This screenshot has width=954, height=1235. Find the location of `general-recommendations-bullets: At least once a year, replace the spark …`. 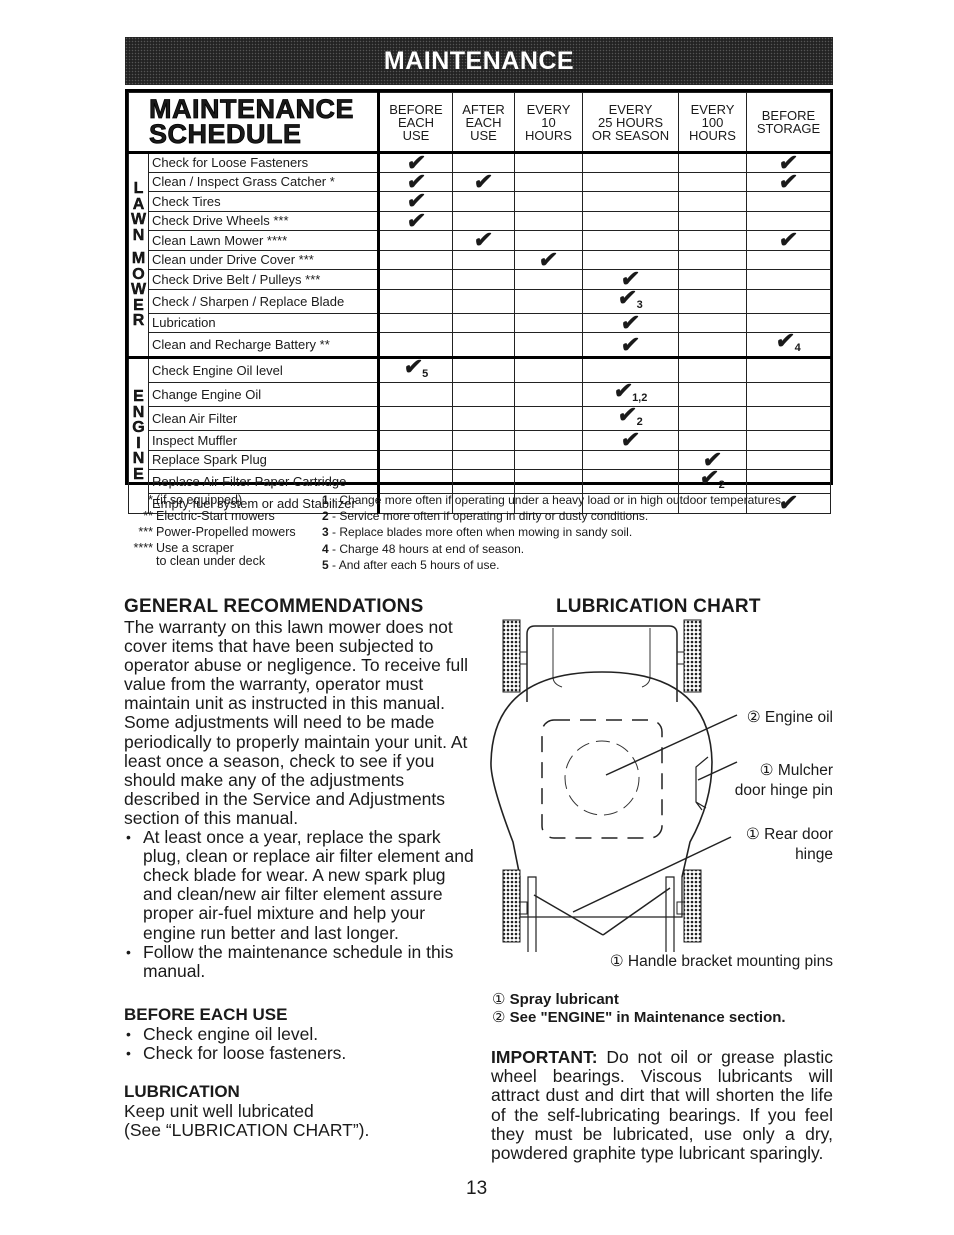

general-recommendations-bullets: At least once a year, replace the spark … is located at coordinates (301, 904).